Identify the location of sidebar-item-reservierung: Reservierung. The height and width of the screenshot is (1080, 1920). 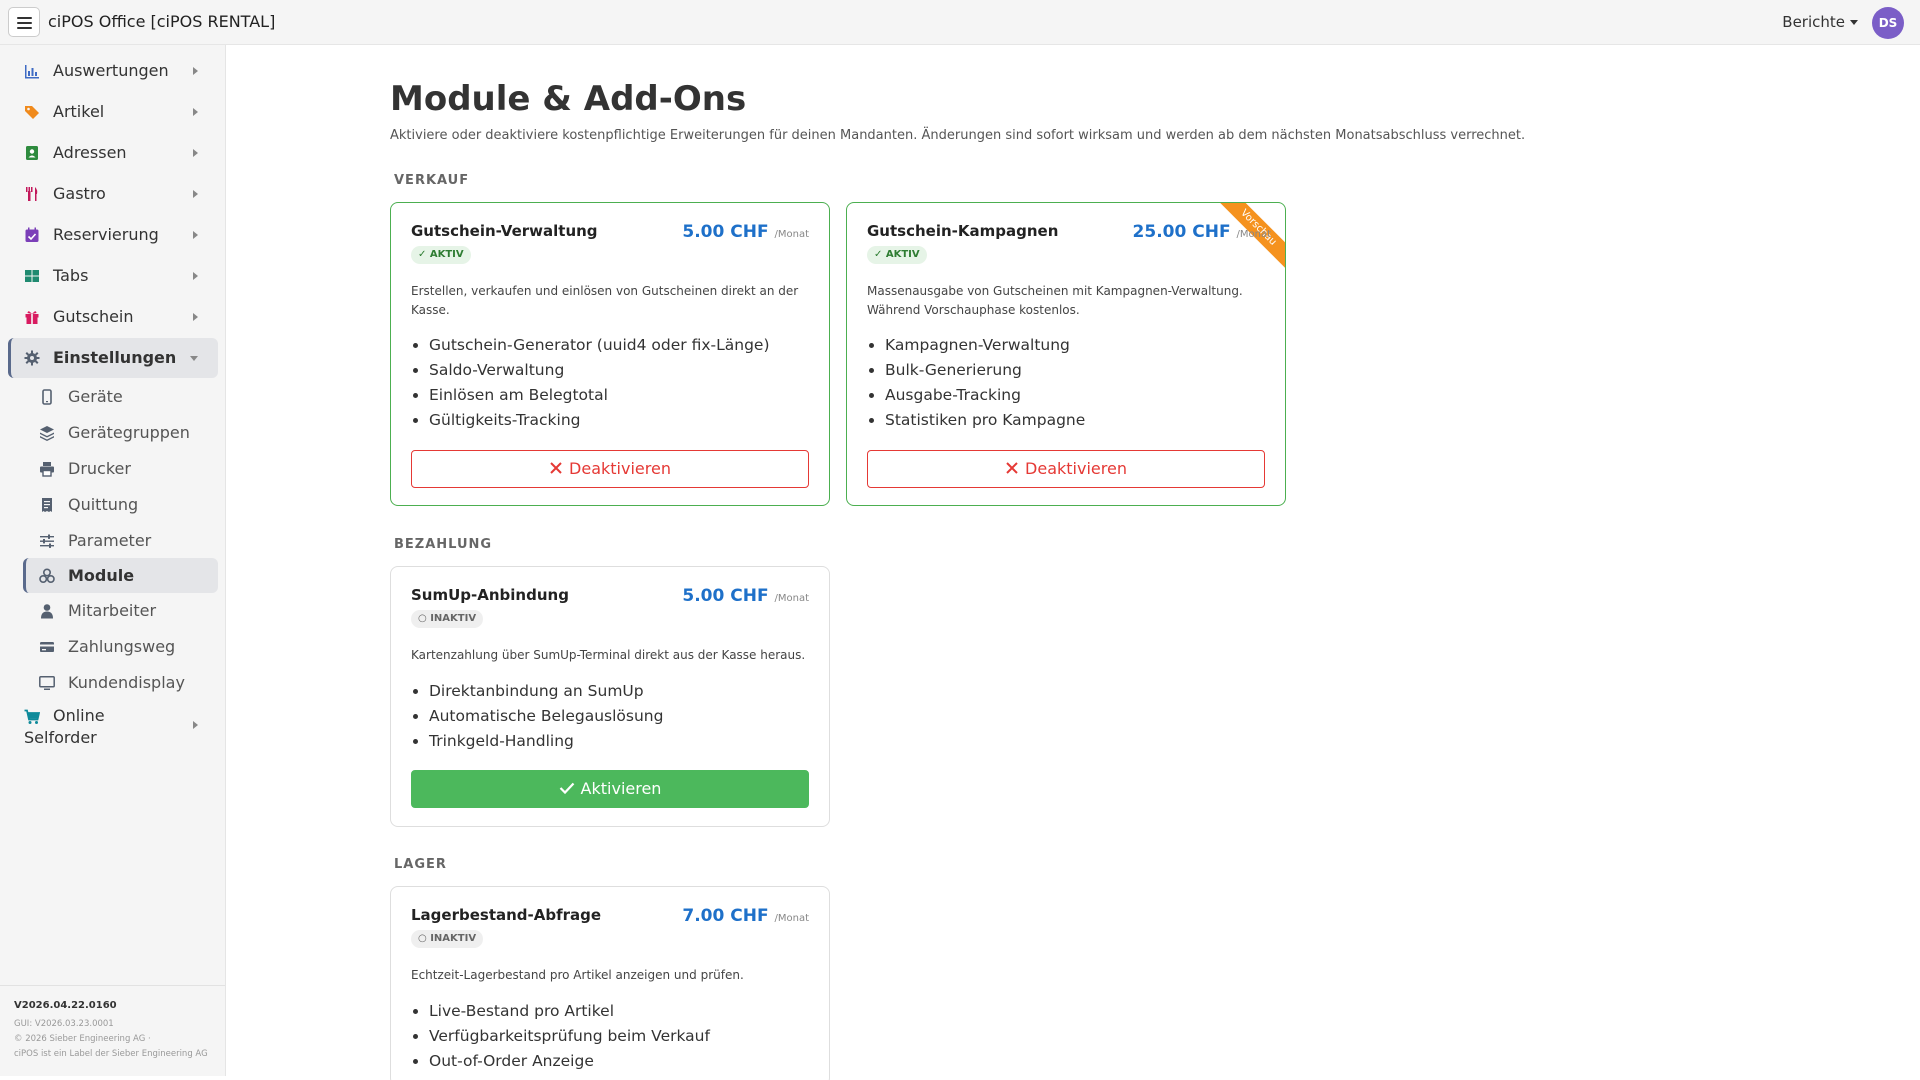
(113, 235).